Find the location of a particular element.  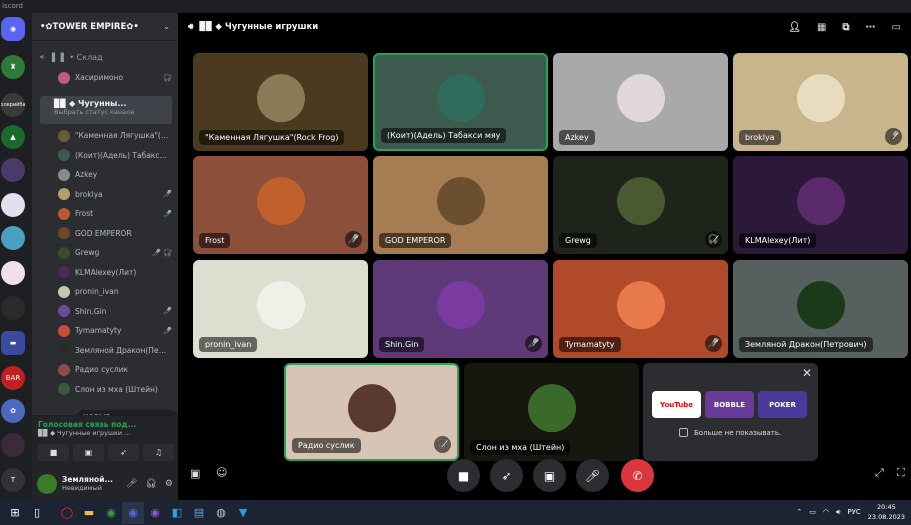

participant-tile: Земляной Дракон(Петрович) is located at coordinates (820, 309).